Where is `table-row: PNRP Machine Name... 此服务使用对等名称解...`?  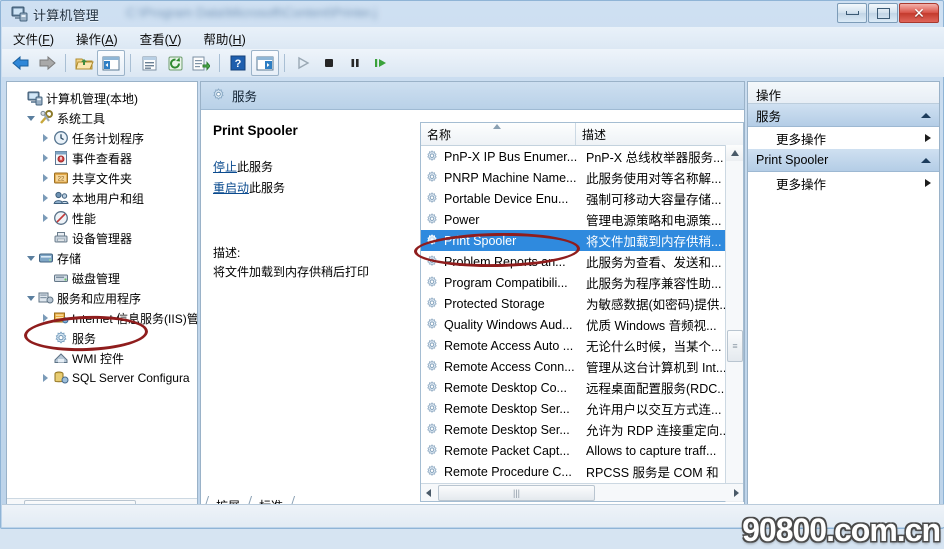 table-row: PNRP Machine Name... 此服务使用对等名称解... is located at coordinates (582, 177).